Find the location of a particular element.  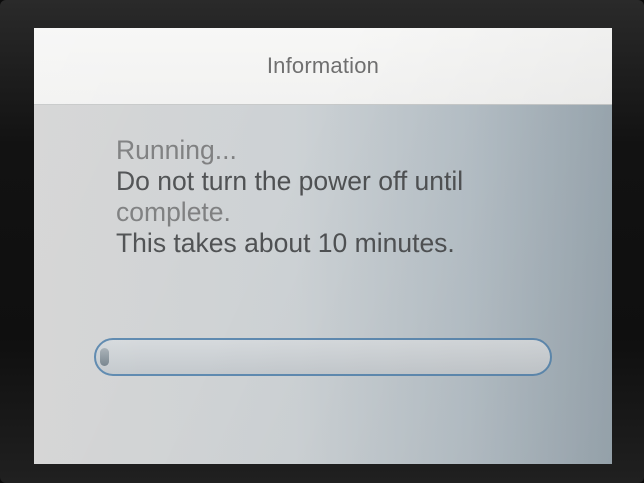

dialog-title: Information is located at coordinates (323, 65).